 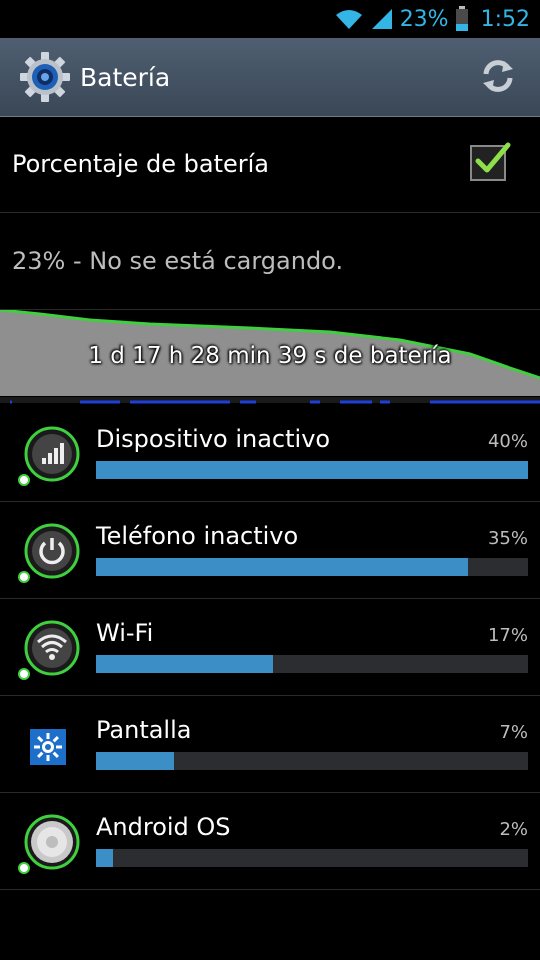 What do you see at coordinates (382, 19) in the screenshot?
I see `signal-icon` at bounding box center [382, 19].